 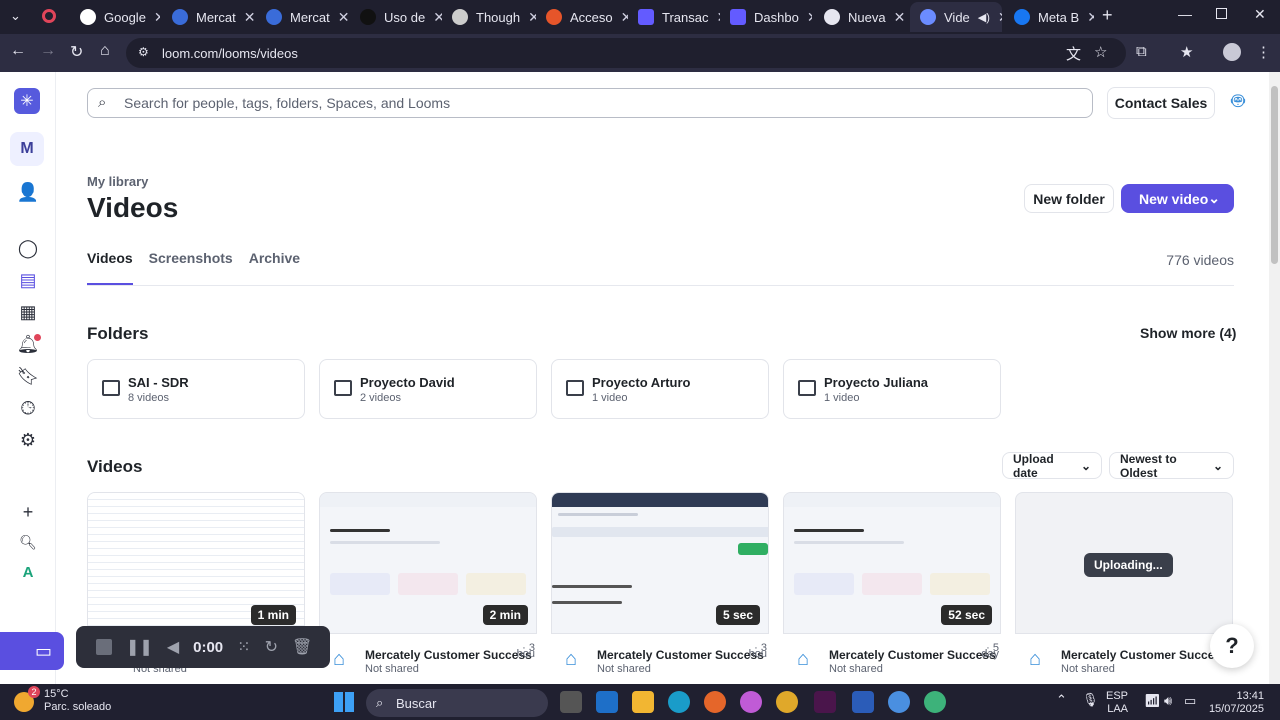 What do you see at coordinates (27, 149) in the screenshot?
I see `workspace-avatar: M` at bounding box center [27, 149].